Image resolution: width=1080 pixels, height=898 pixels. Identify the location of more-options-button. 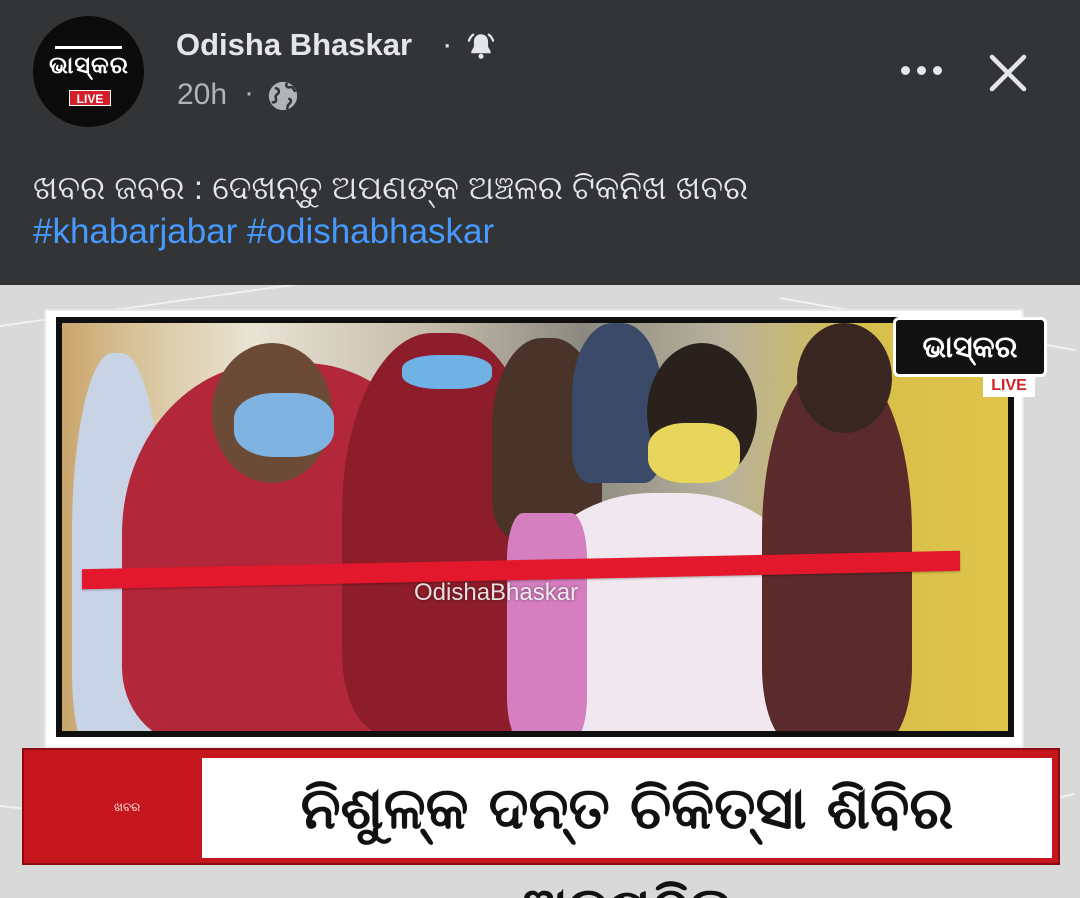
(921, 70).